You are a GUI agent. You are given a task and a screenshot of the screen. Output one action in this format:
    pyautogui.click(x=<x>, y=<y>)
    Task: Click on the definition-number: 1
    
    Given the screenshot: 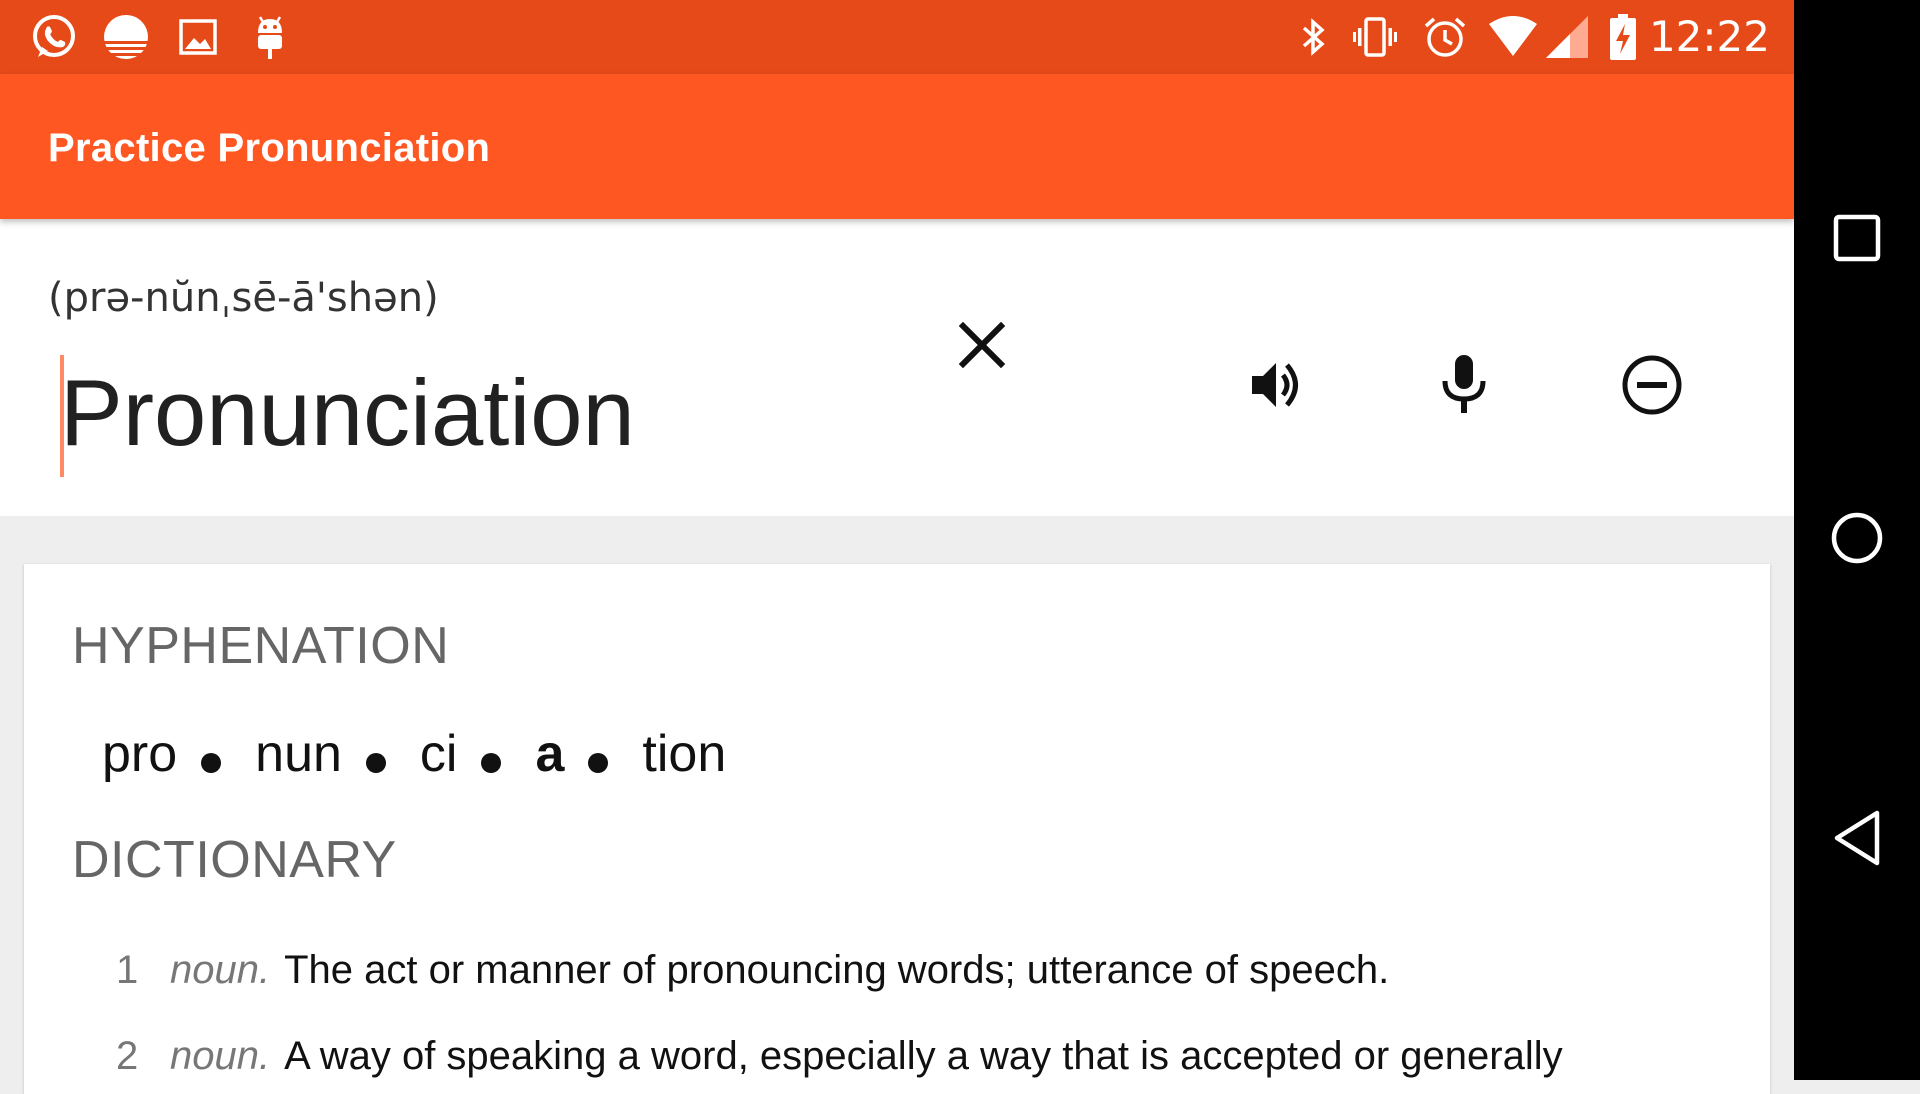 What is the action you would take?
    pyautogui.click(x=127, y=970)
    